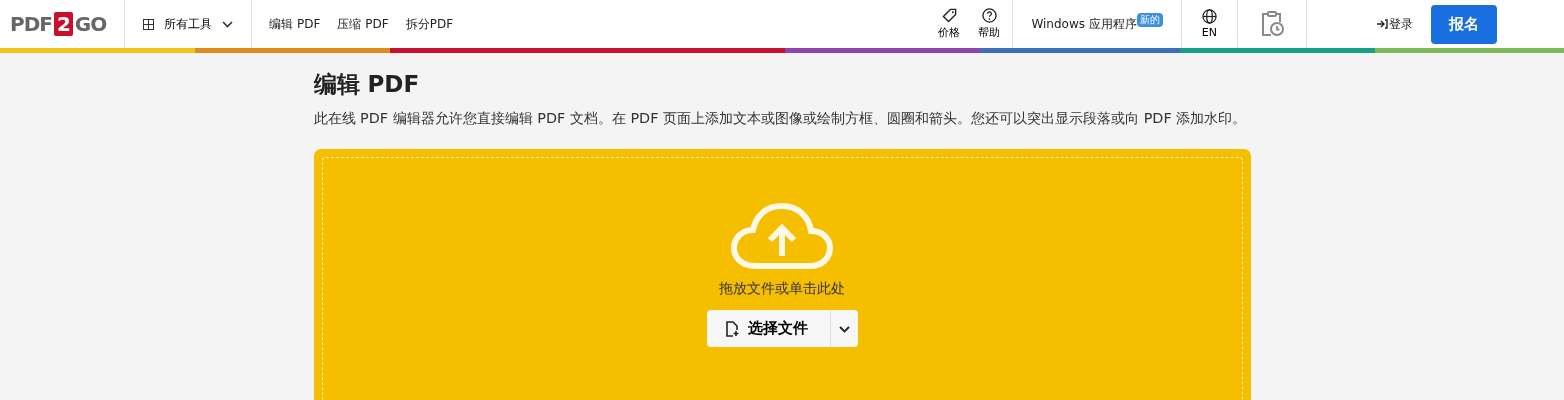 Image resolution: width=1564 pixels, height=400 pixels. I want to click on cloud-upload-icon, so click(782, 236).